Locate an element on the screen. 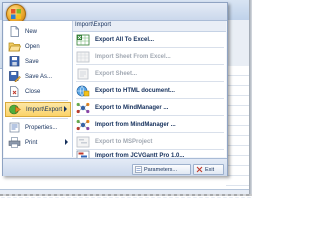 The image size is (320, 240). page-shadow-right is located at coordinates (250, 98).